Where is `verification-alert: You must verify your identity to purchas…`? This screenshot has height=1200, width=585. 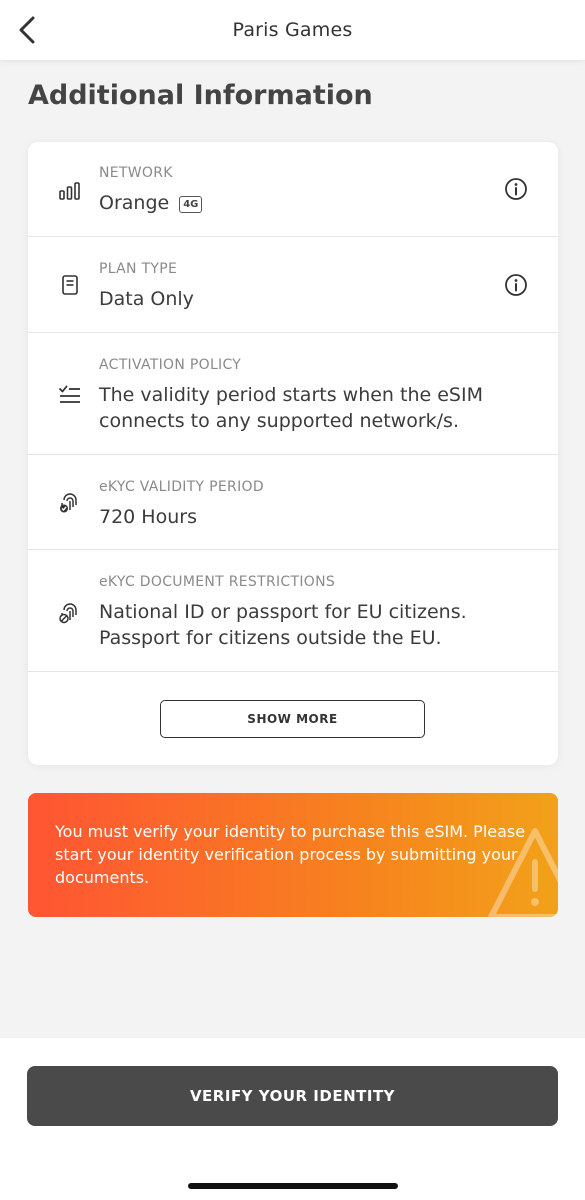
verification-alert: You must verify your identity to purchas… is located at coordinates (293, 855).